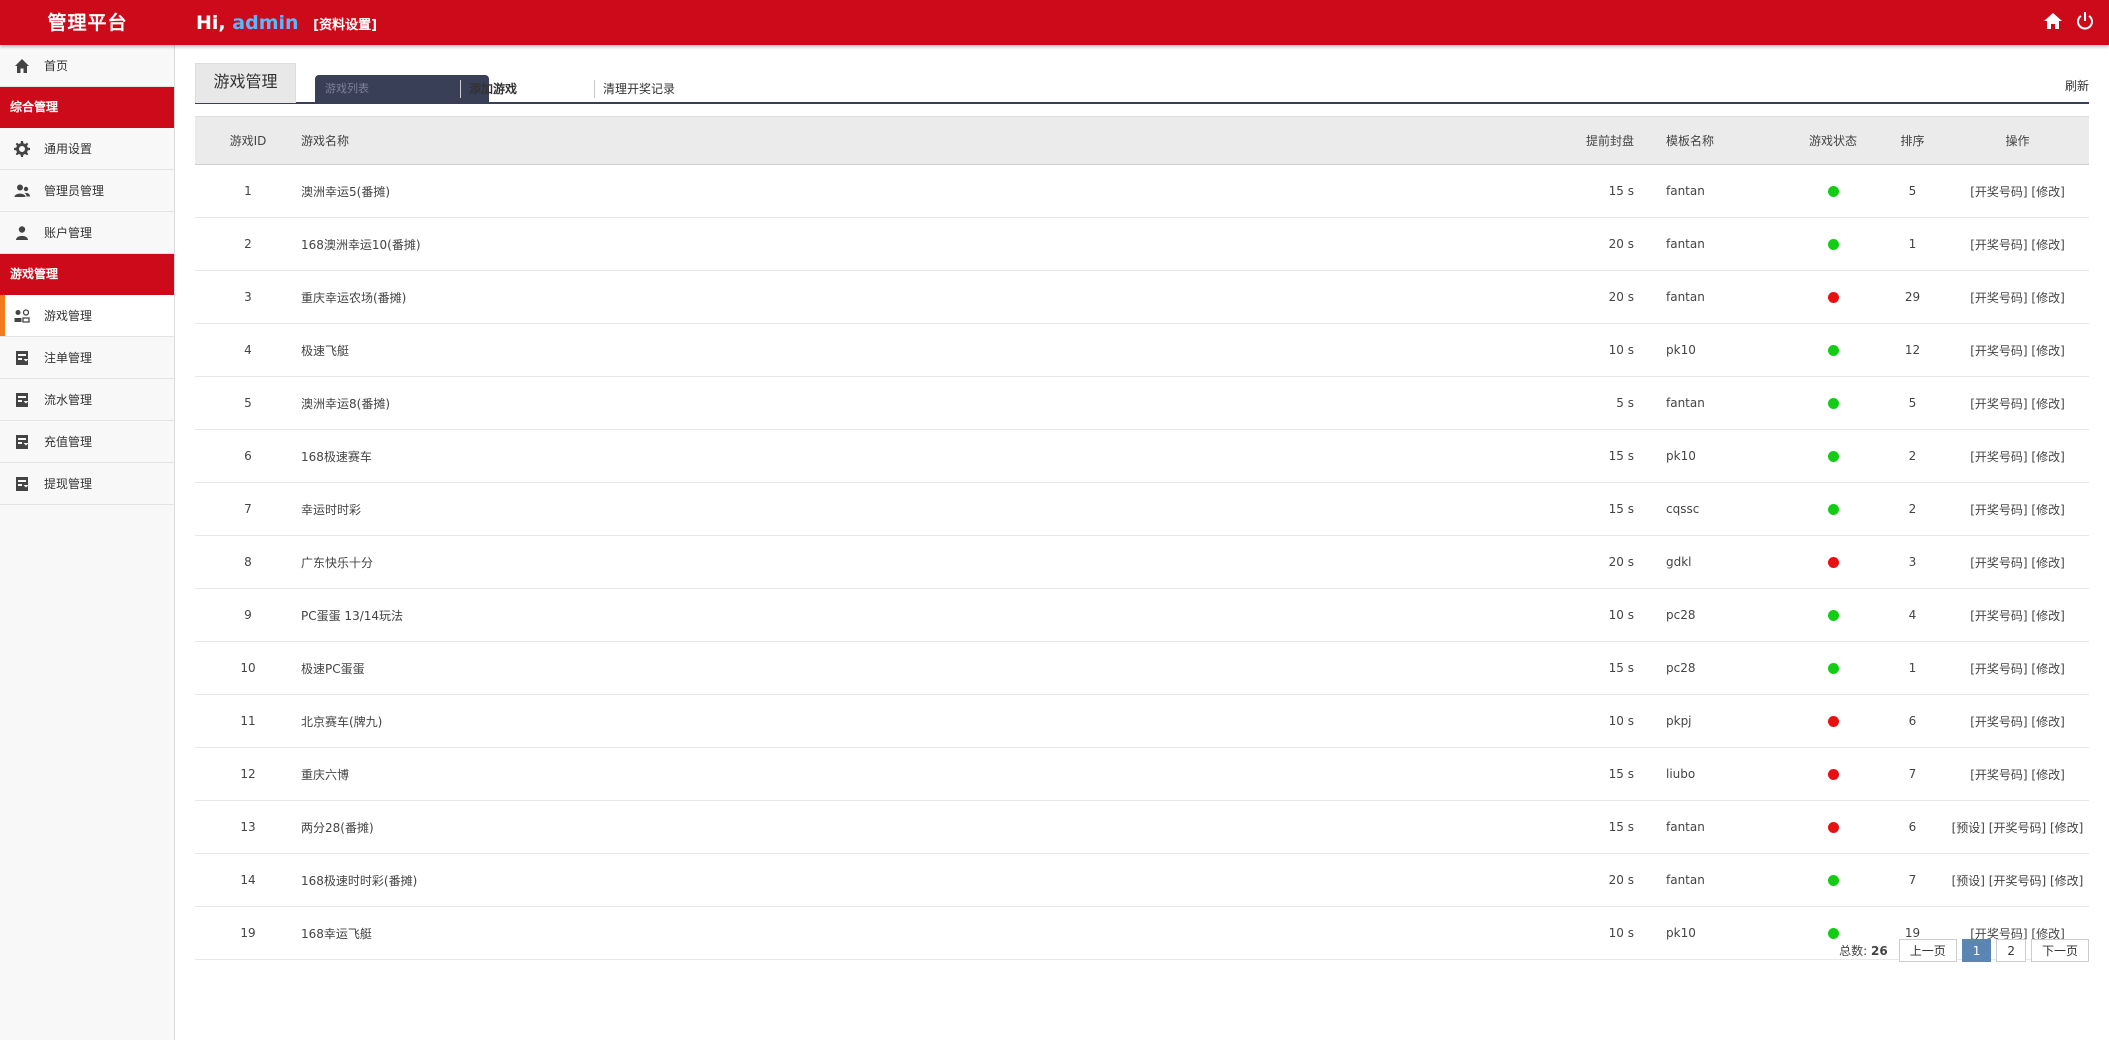 Image resolution: width=2109 pixels, height=1040 pixels. Describe the element at coordinates (1912, 668) in the screenshot. I see `cell-order: 1` at that location.